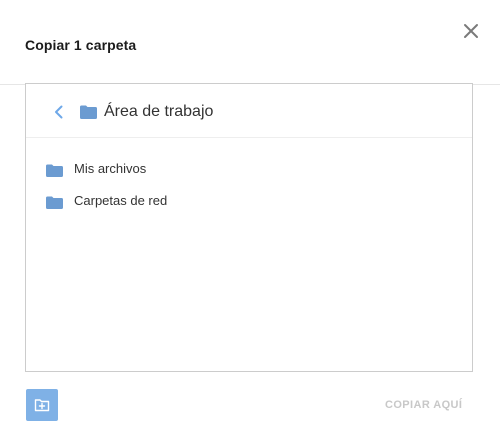  I want to click on close-button, so click(471, 31).